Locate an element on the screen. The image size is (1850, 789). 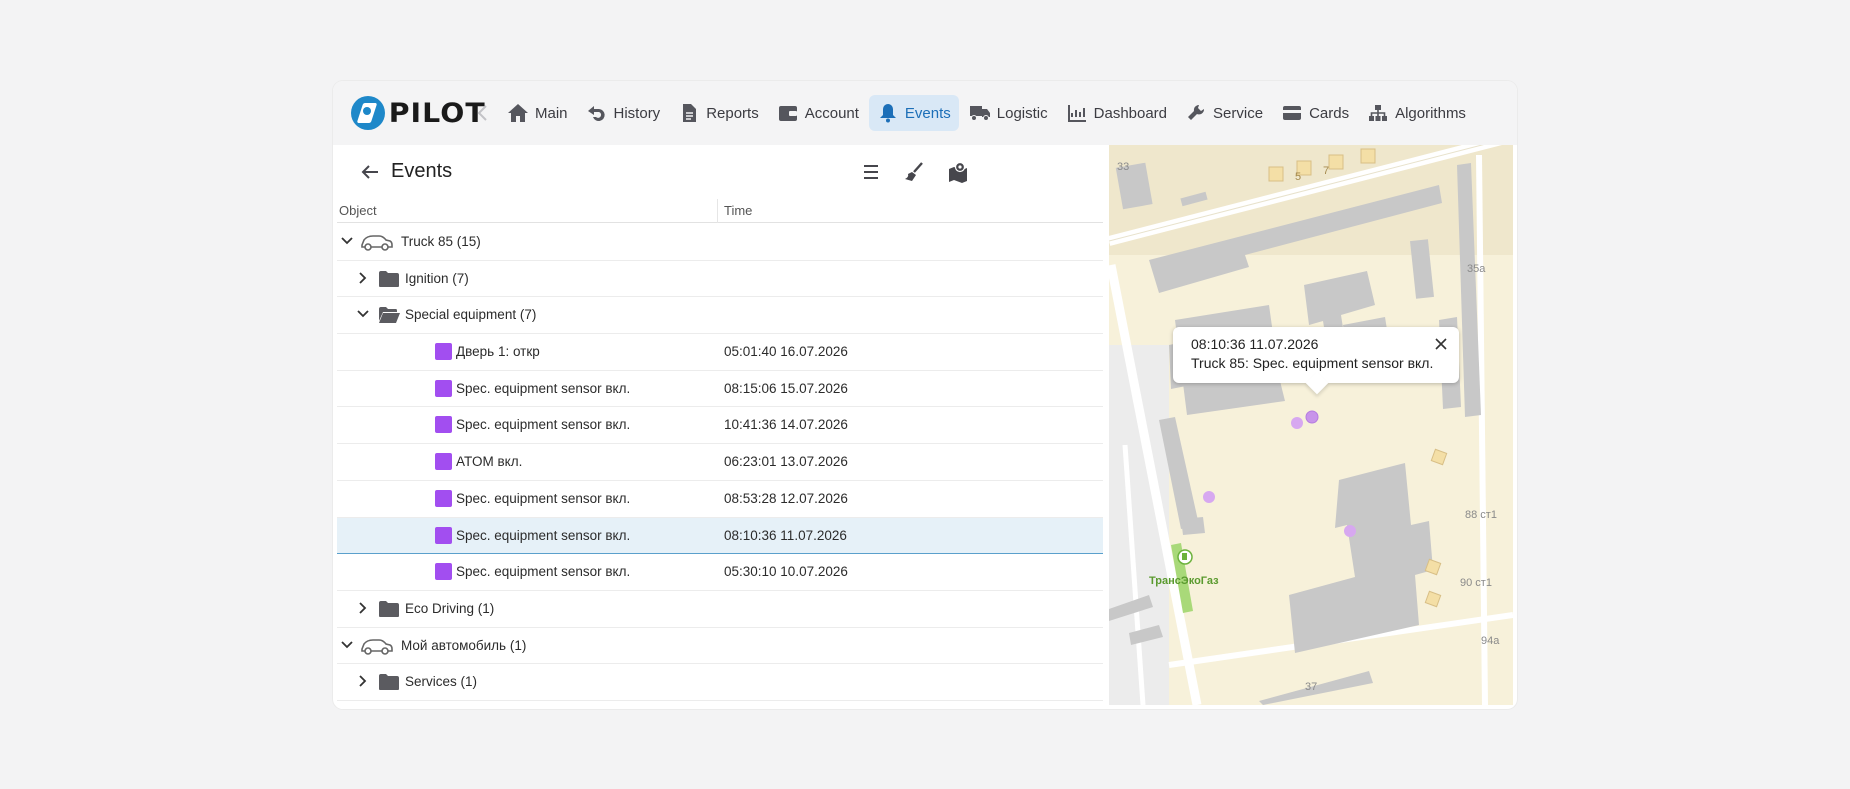
logo-text: PILOT is located at coordinates (437, 113).